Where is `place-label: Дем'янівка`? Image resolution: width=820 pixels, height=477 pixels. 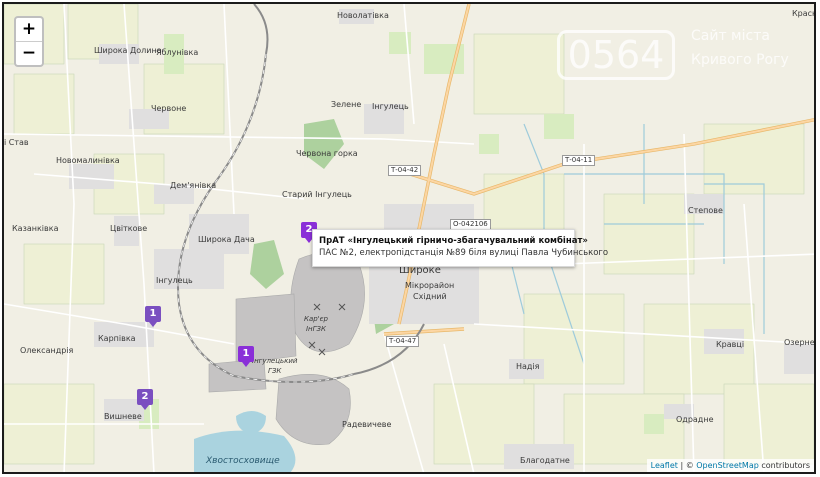 place-label: Дем'янівка is located at coordinates (193, 185).